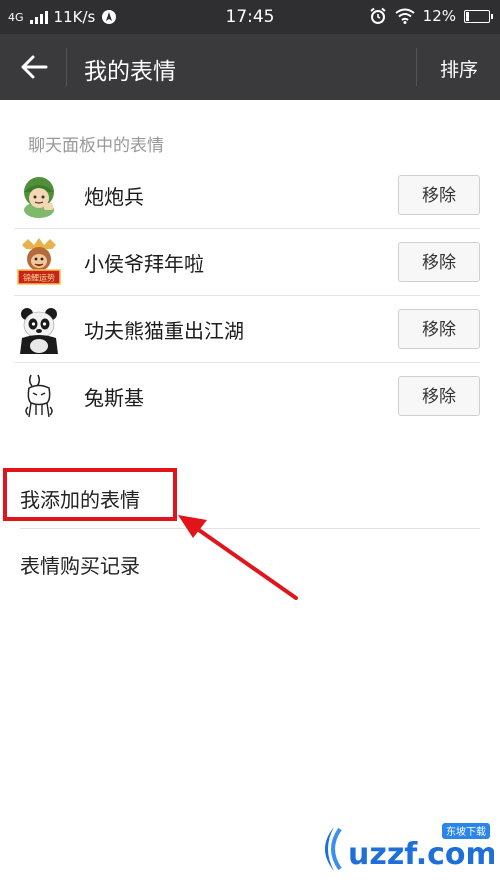 The image size is (500, 889). Describe the element at coordinates (250, 528) in the screenshot. I see `section-divider` at that location.